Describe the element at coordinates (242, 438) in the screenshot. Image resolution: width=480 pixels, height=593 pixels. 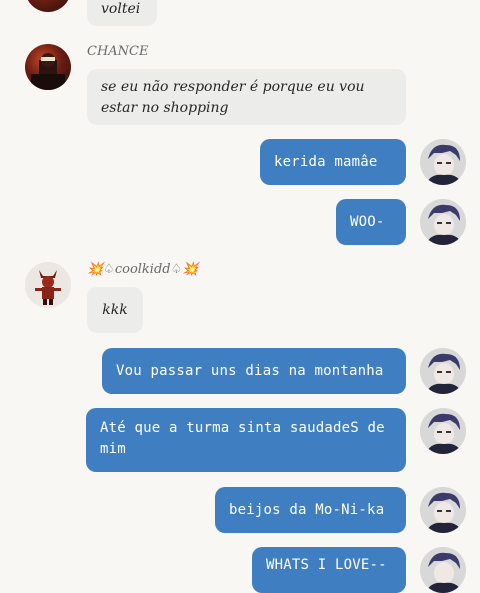
I see `message-text: Até que a turma sinta saudadeS de mim` at that location.